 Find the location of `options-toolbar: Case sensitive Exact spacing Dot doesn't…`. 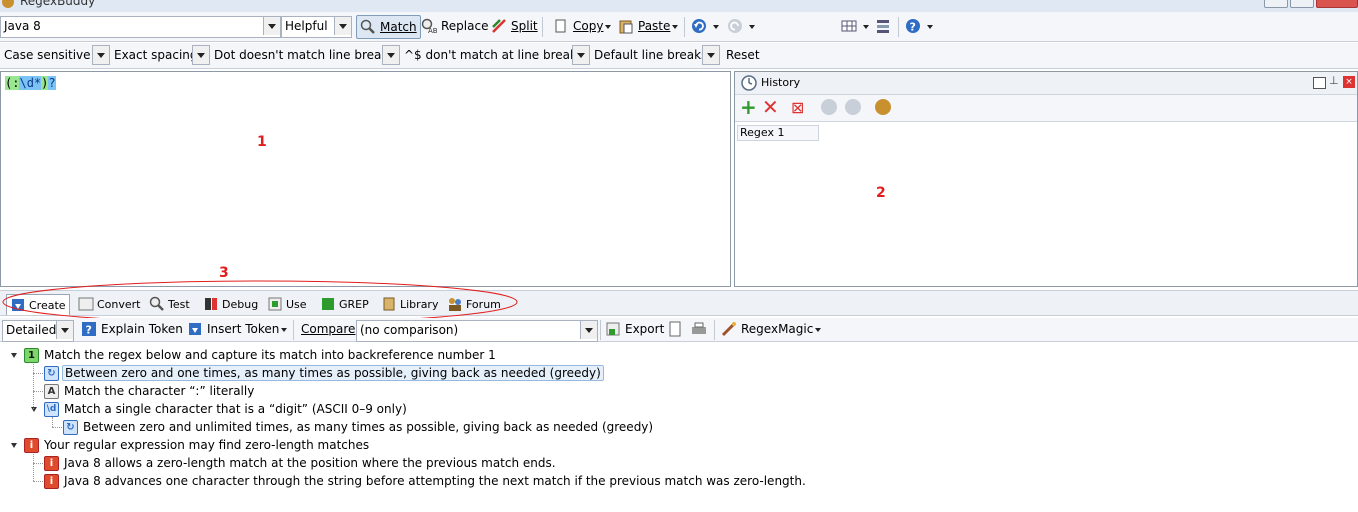

options-toolbar: Case sensitive Exact spacing Dot doesn't… is located at coordinates (679, 56).